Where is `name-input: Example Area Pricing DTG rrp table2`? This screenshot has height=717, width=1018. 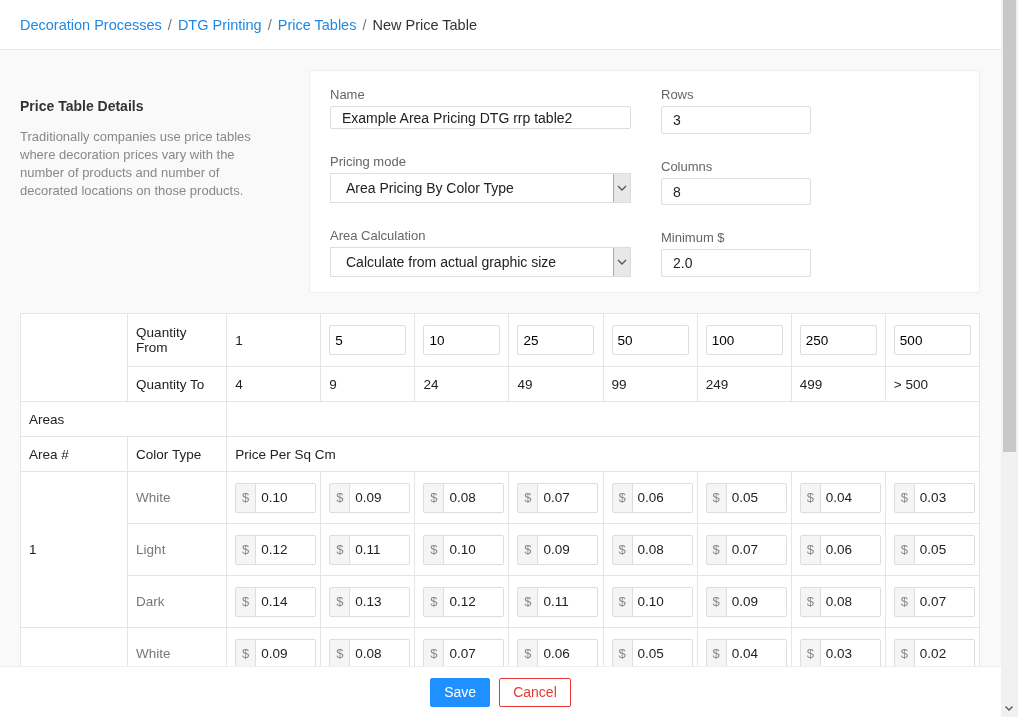
name-input: Example Area Pricing DTG rrp table2 is located at coordinates (480, 117).